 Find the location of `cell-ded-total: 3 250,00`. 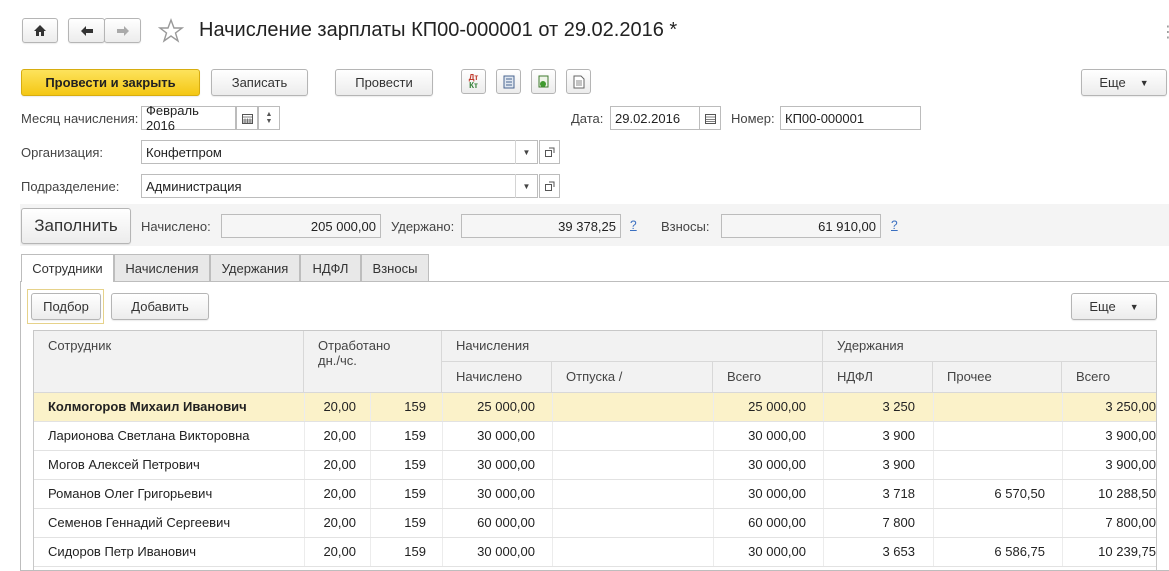

cell-ded-total: 3 250,00 is located at coordinates (1109, 407).